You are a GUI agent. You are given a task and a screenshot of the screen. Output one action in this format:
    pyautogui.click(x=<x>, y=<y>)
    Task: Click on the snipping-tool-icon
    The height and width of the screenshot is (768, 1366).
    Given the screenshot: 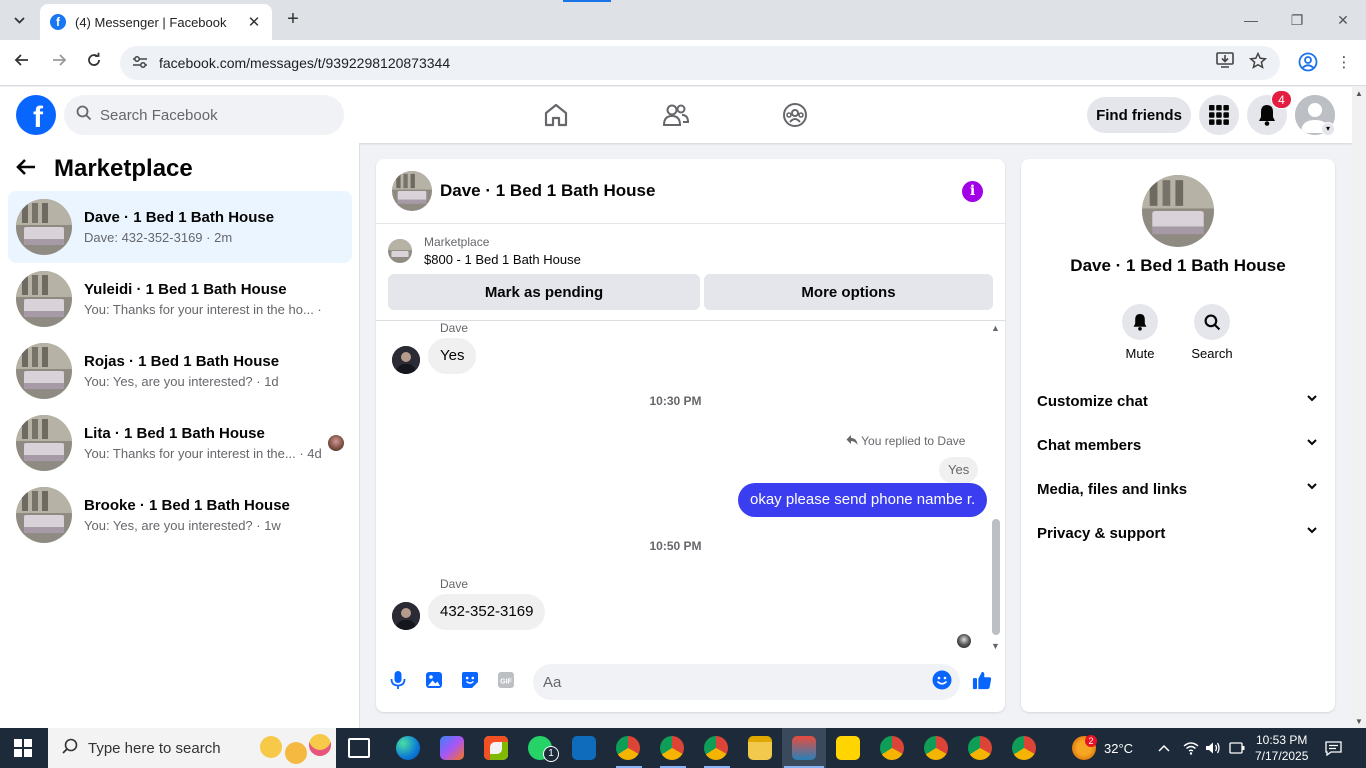 What is the action you would take?
    pyautogui.click(x=804, y=748)
    